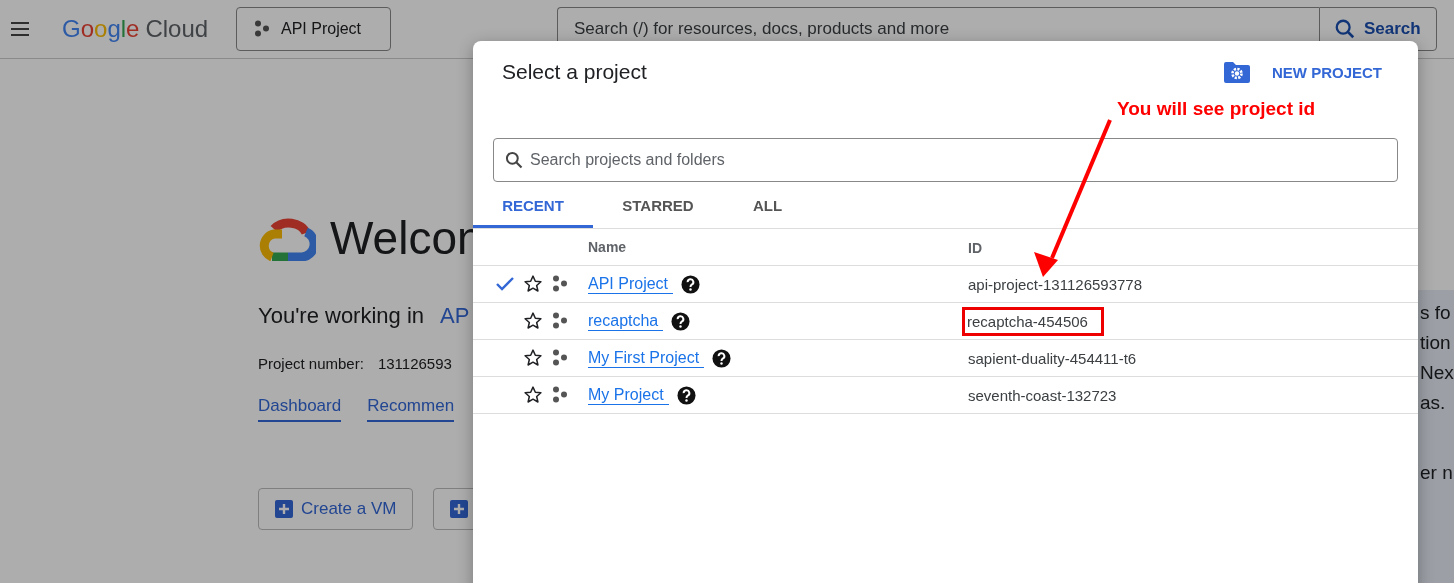 The height and width of the screenshot is (583, 1454). What do you see at coordinates (607, 247) in the screenshot?
I see `column-header: Name` at bounding box center [607, 247].